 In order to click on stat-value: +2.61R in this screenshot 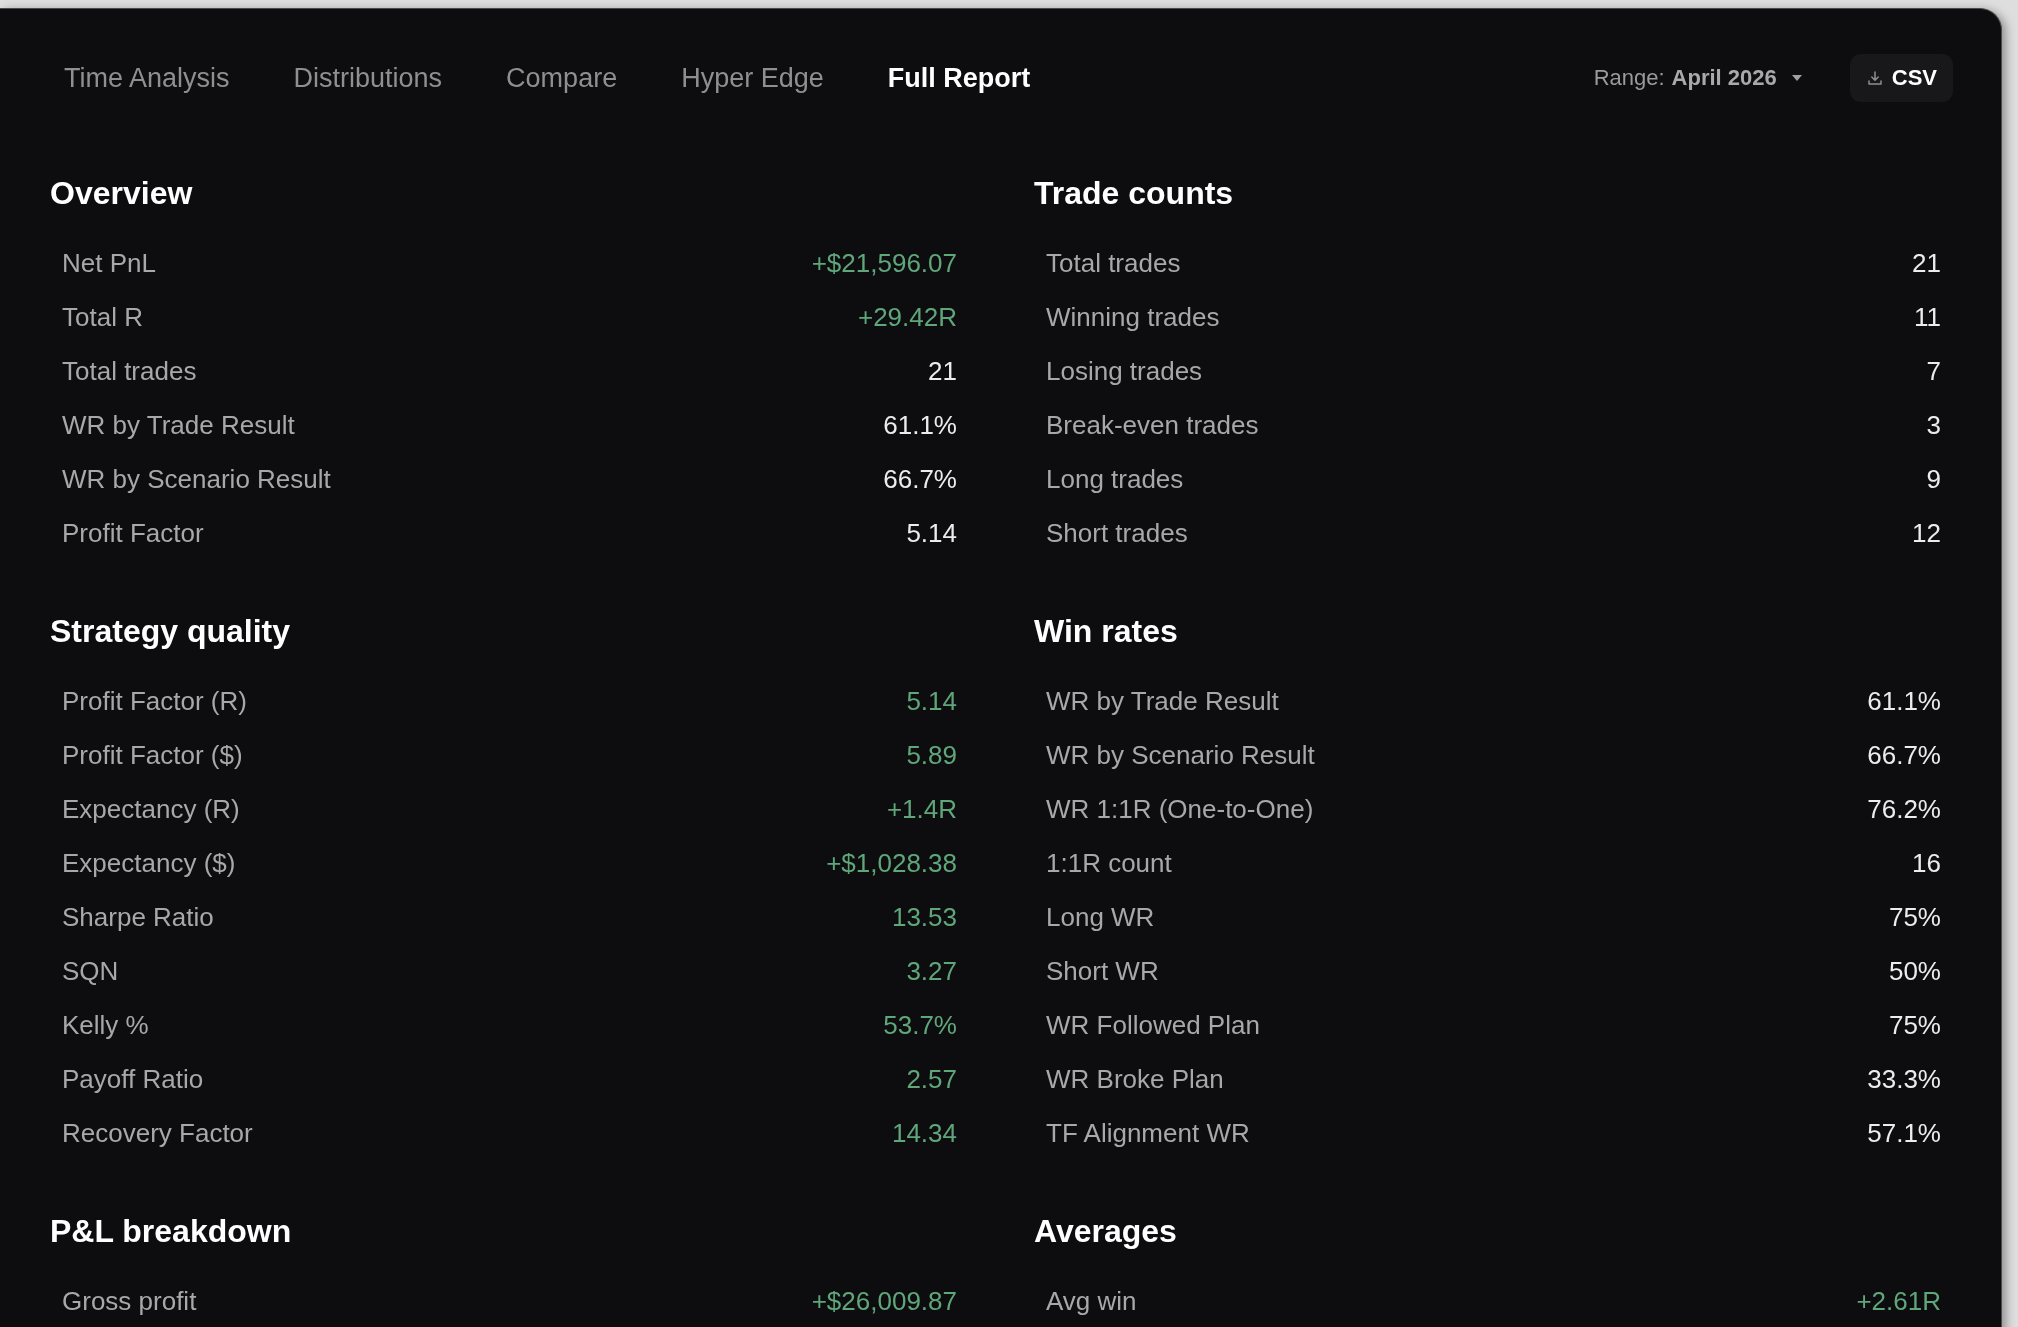, I will do `click(1898, 1301)`.